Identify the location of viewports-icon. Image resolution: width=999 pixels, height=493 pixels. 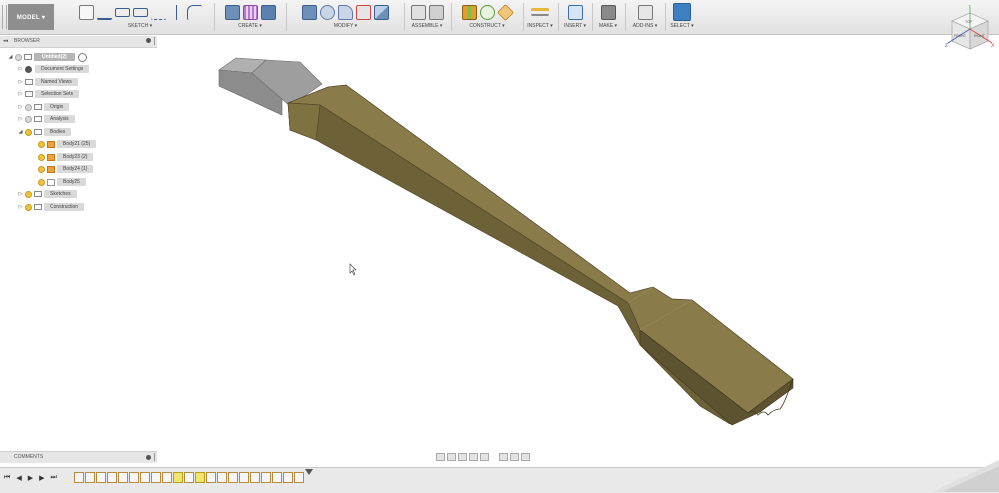
(525, 457).